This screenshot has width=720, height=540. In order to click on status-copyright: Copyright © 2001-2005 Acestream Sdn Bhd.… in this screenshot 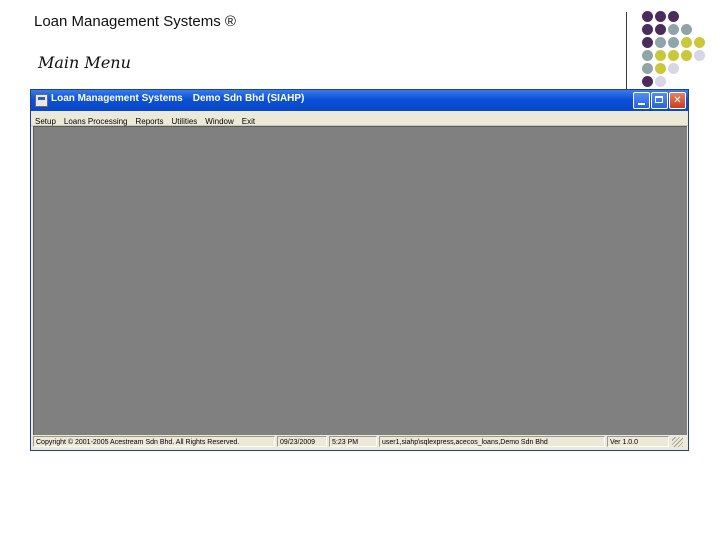, I will do `click(154, 441)`.